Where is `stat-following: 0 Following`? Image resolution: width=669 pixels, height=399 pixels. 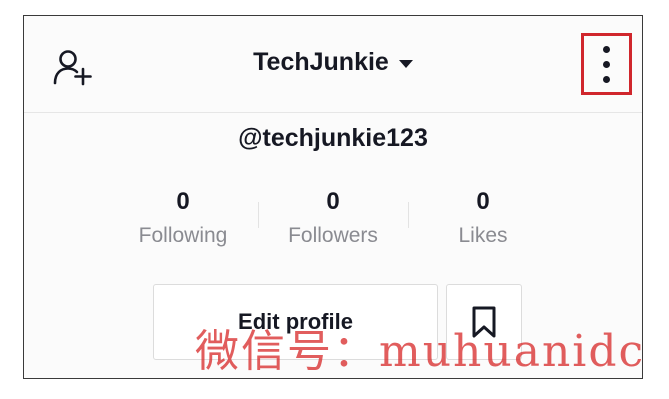
stat-following: 0 Following is located at coordinates (183, 219).